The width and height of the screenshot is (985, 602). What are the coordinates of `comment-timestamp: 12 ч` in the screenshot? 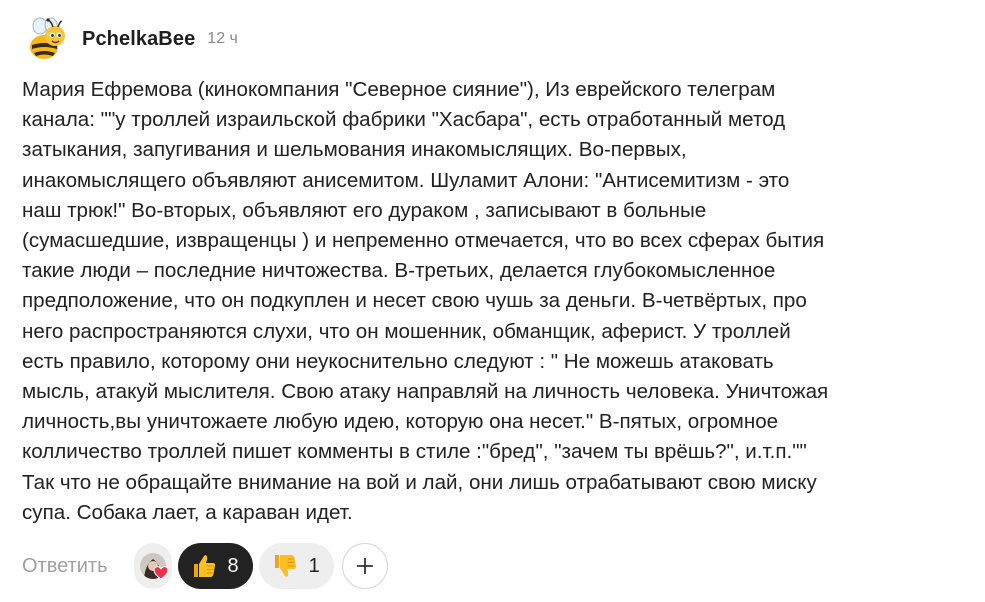 It's located at (222, 38).